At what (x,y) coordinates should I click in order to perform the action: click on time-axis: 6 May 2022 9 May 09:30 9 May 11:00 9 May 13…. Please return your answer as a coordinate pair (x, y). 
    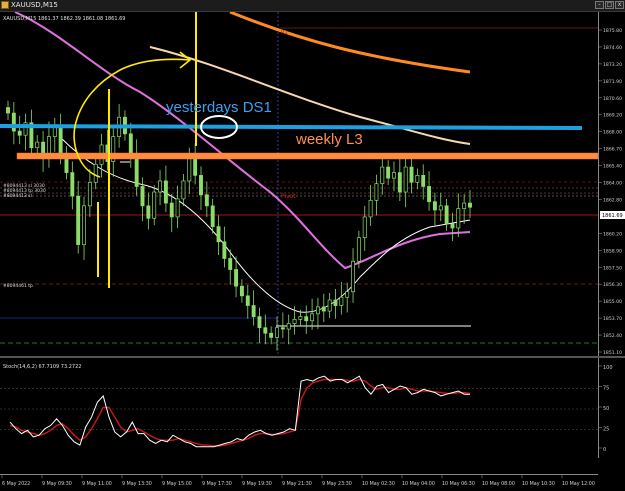
    Looking at the image, I should click on (299, 482).